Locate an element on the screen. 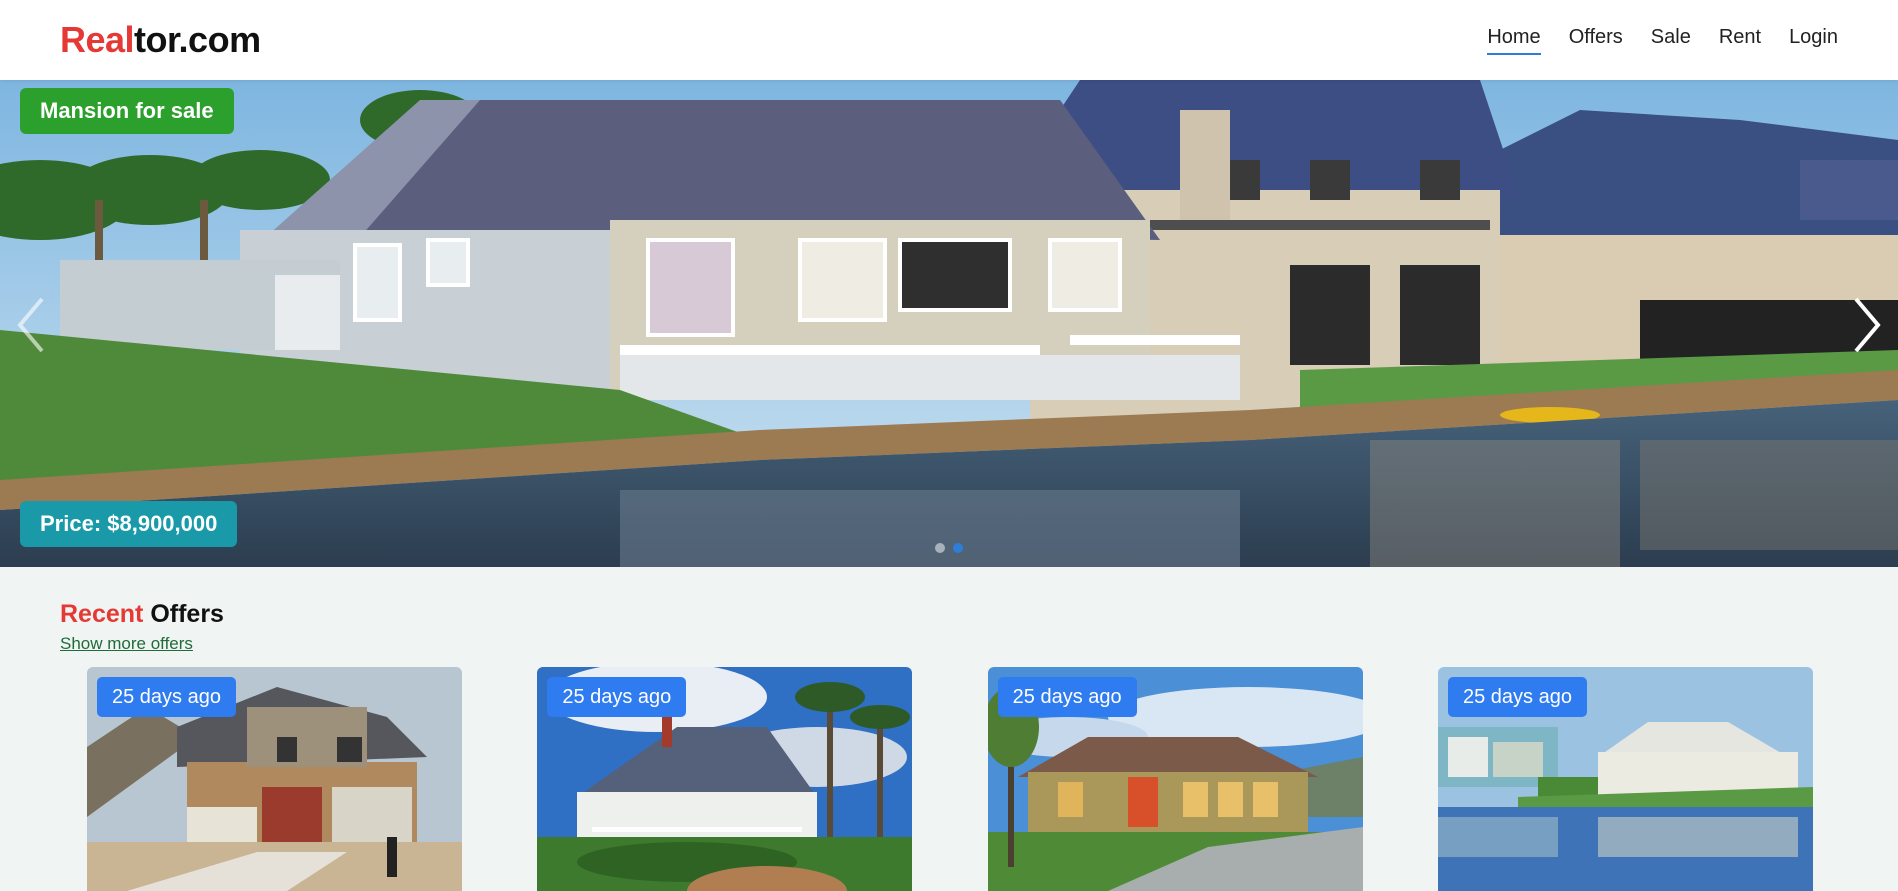  site-header: Realtor.com Home Offers Sale Rent Login is located at coordinates (949, 40).